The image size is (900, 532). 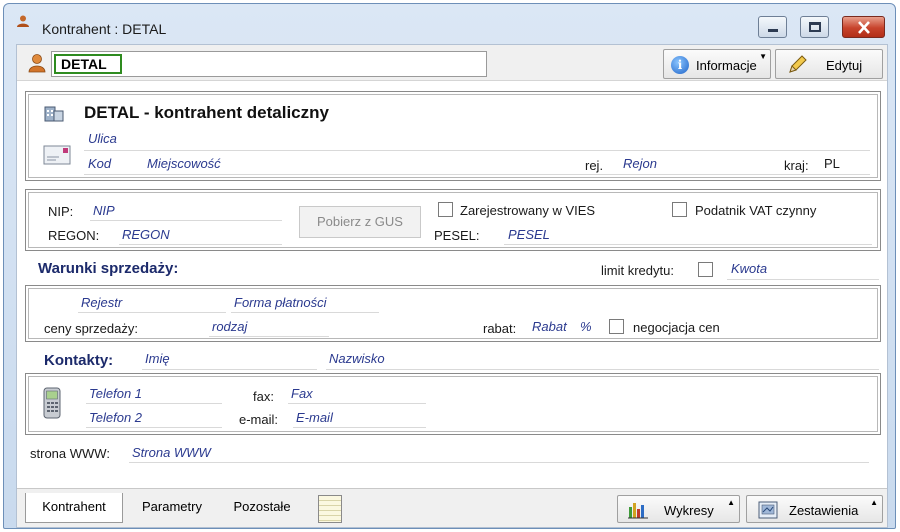 I want to click on street-field: Ulica, so click(x=102, y=138).